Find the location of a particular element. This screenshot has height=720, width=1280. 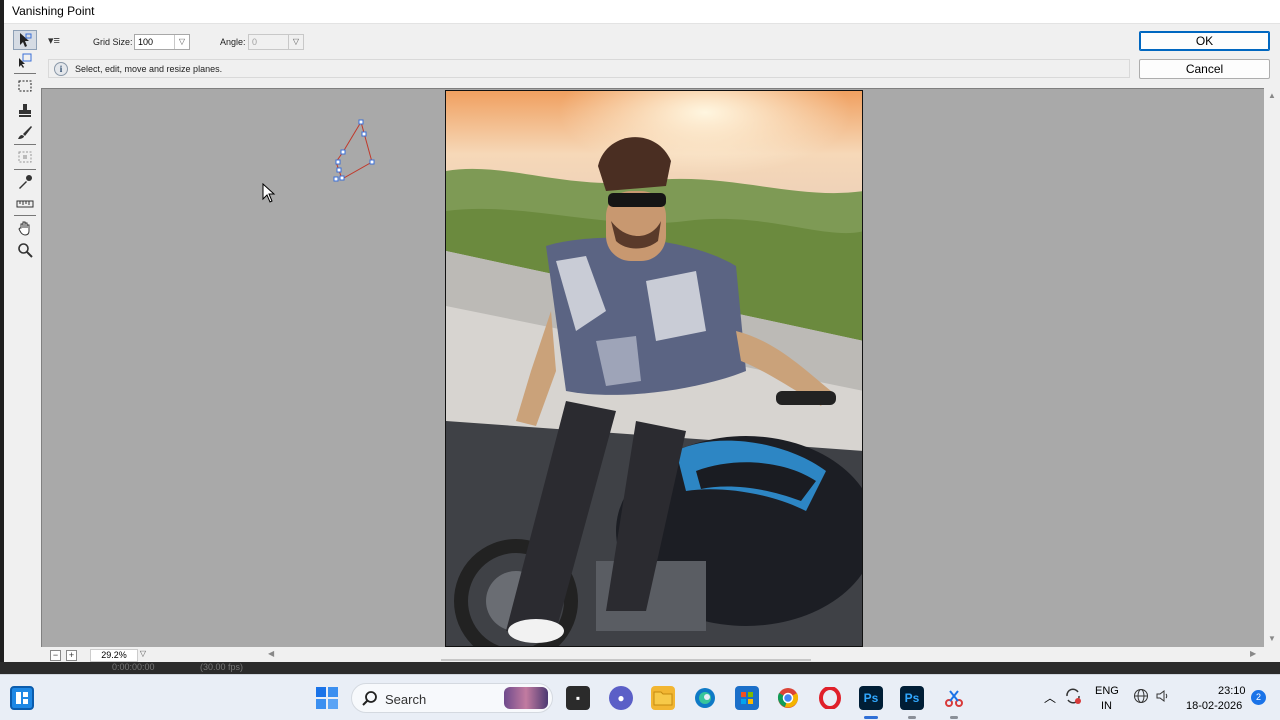

create-plane-tool-icon is located at coordinates (25, 60).